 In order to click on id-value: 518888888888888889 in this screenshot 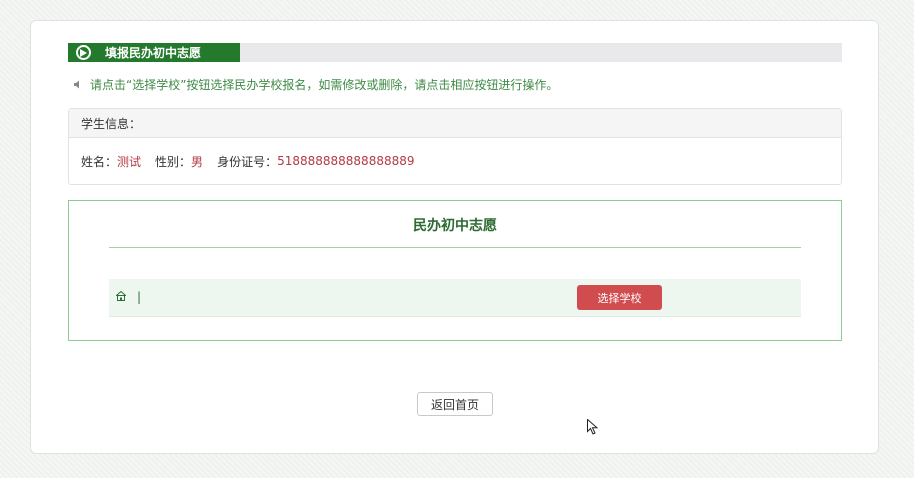, I will do `click(346, 161)`.